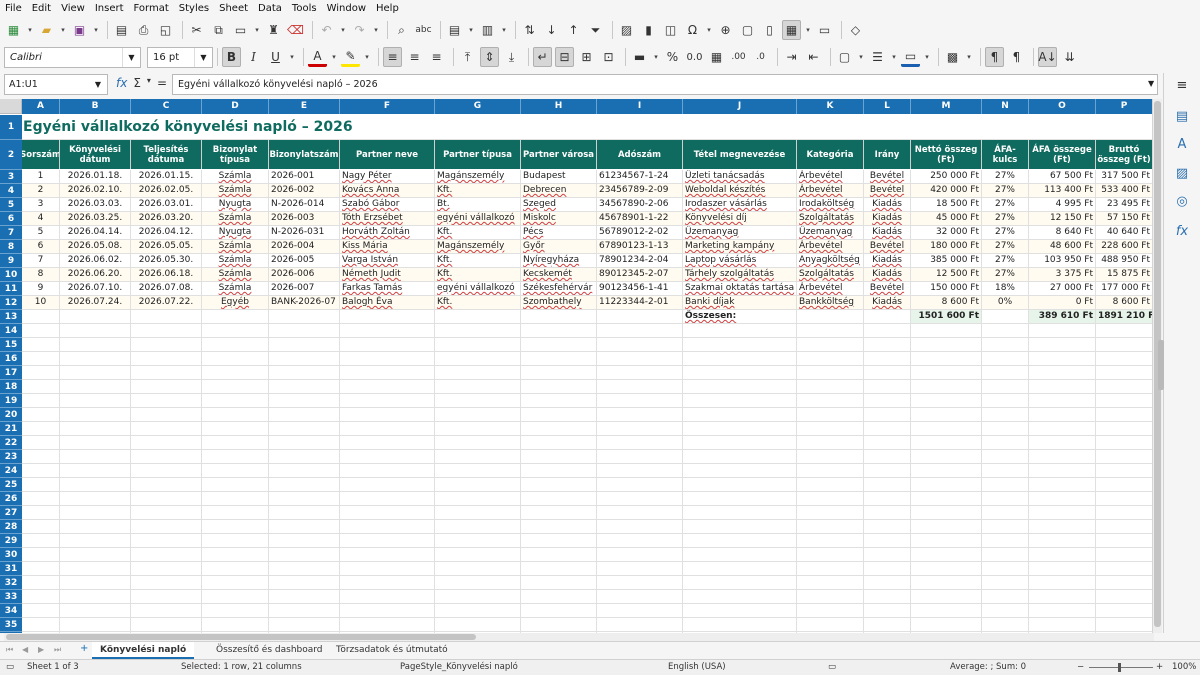 The image size is (1200, 675). Describe the element at coordinates (740, 233) in the screenshot. I see `table-cell: Üzemanyag` at that location.